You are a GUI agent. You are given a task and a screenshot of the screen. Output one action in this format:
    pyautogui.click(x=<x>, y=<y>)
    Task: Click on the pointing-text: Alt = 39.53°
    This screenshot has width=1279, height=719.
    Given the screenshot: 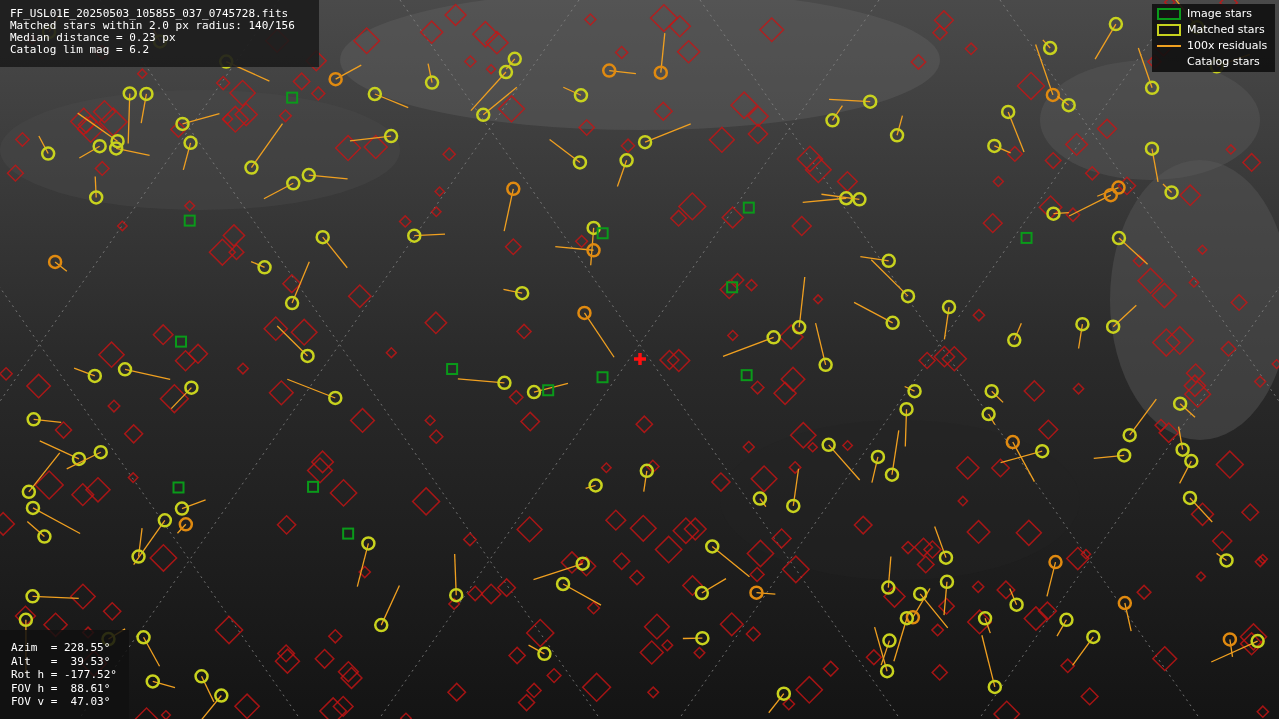 What is the action you would take?
    pyautogui.click(x=61, y=661)
    